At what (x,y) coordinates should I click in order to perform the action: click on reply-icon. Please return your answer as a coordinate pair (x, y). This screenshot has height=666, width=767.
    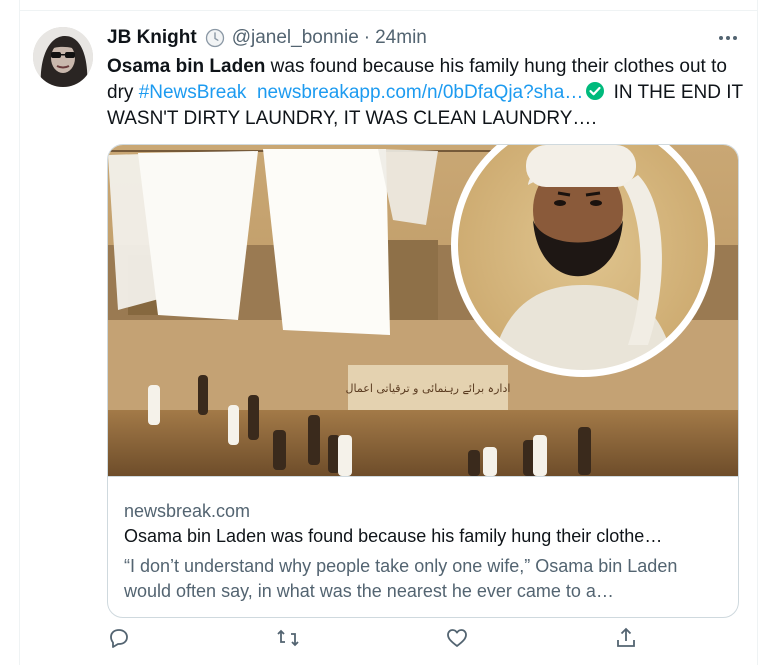
    Looking at the image, I should click on (119, 638).